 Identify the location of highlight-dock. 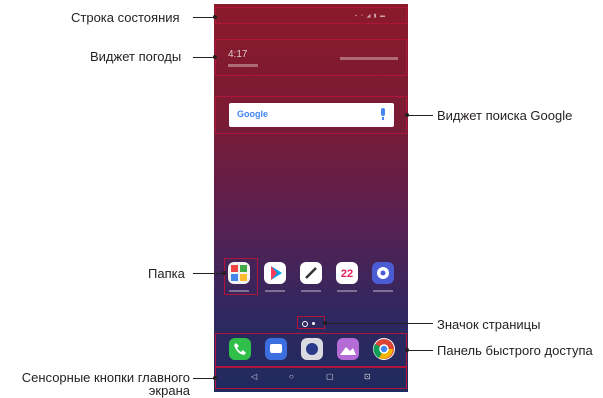
(311, 350).